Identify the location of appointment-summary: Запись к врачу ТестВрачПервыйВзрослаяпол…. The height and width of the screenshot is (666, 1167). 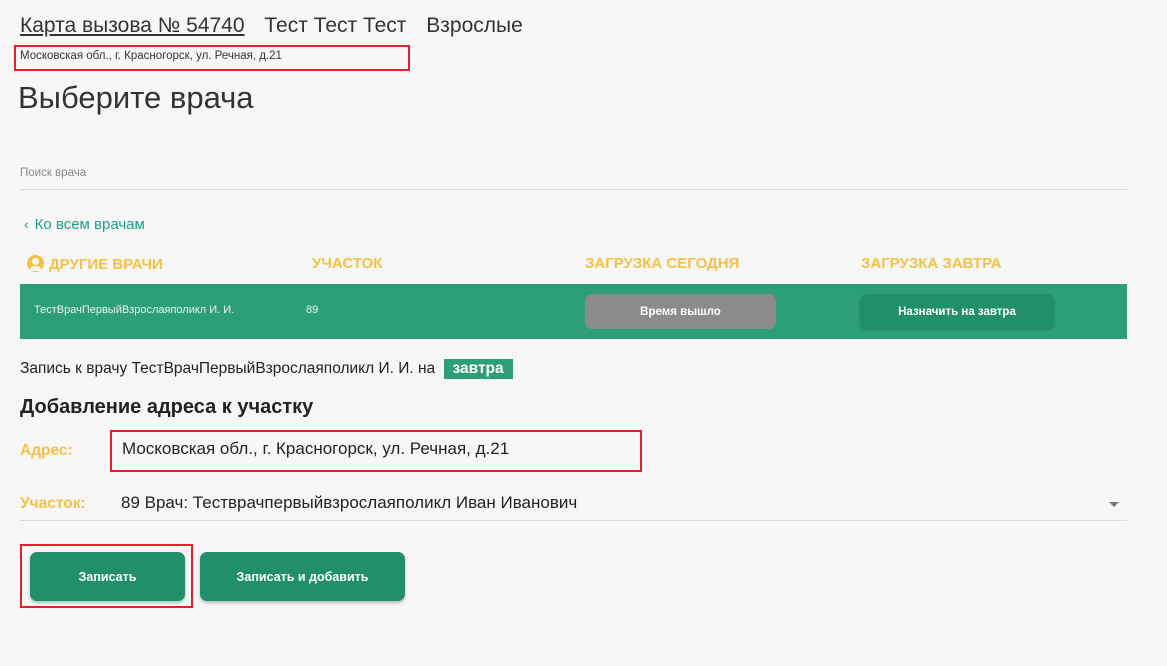
(266, 369).